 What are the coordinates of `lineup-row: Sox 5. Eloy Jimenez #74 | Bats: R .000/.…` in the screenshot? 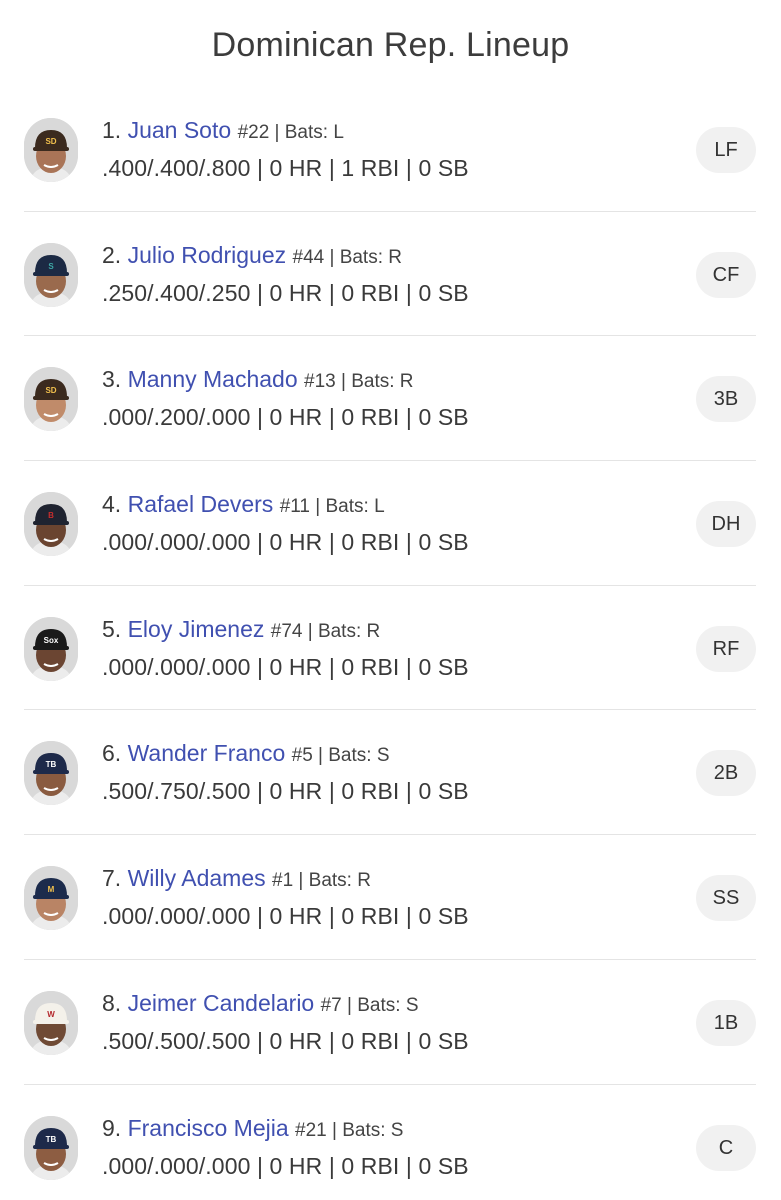 It's located at (390, 648).